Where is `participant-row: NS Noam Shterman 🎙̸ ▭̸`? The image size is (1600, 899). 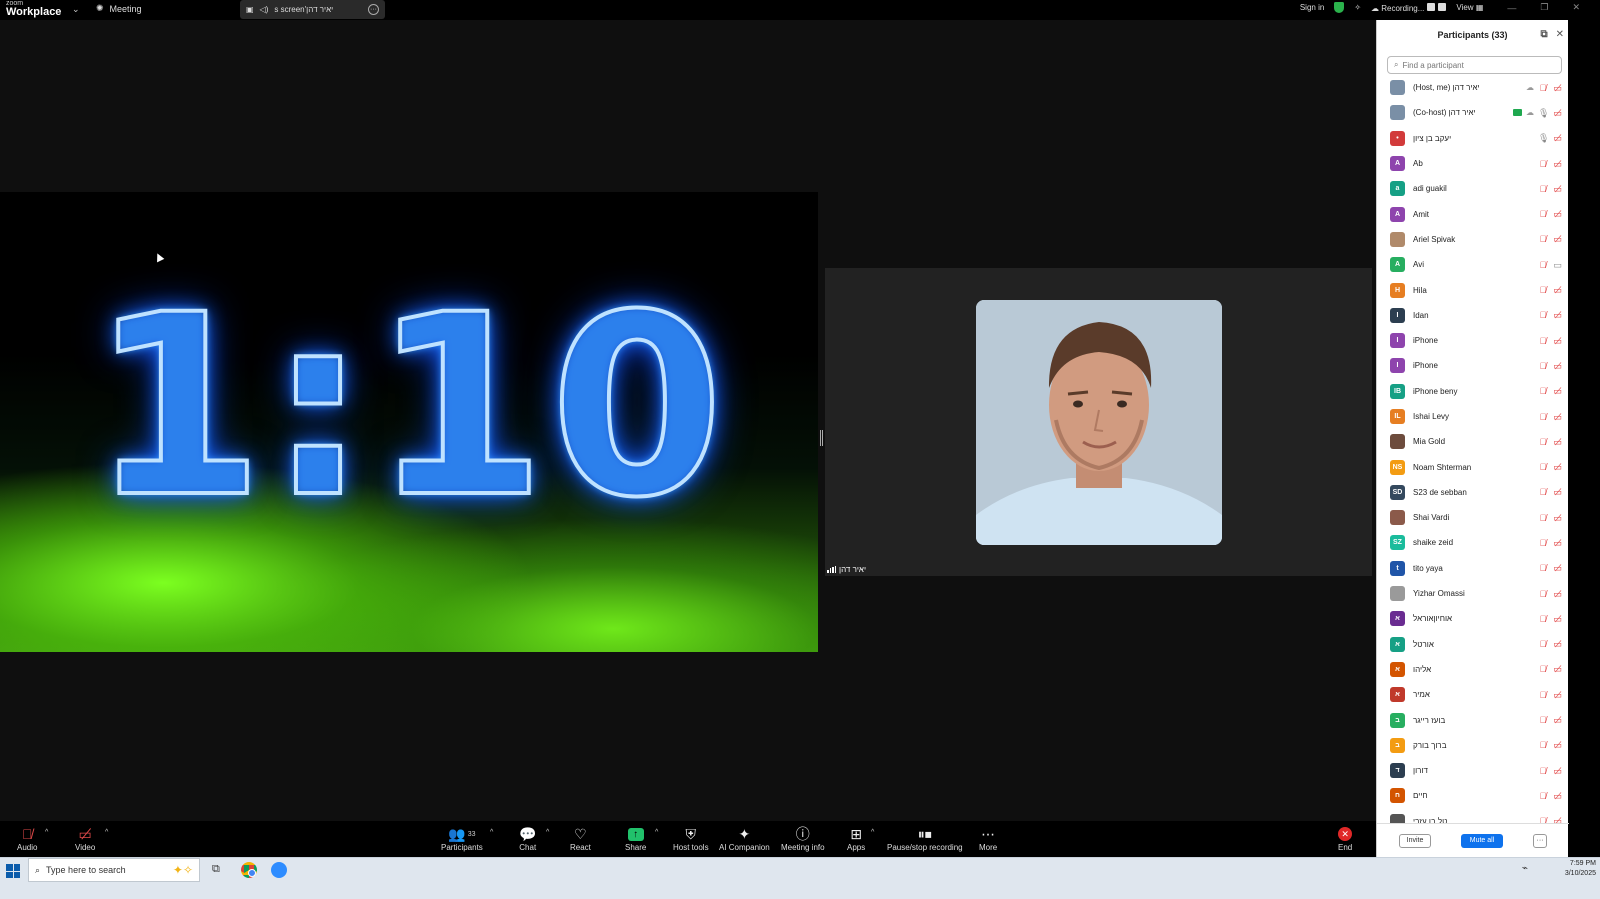
participant-row: NS Noam Shterman 🎙̸ ▭̸ is located at coordinates (1473, 466).